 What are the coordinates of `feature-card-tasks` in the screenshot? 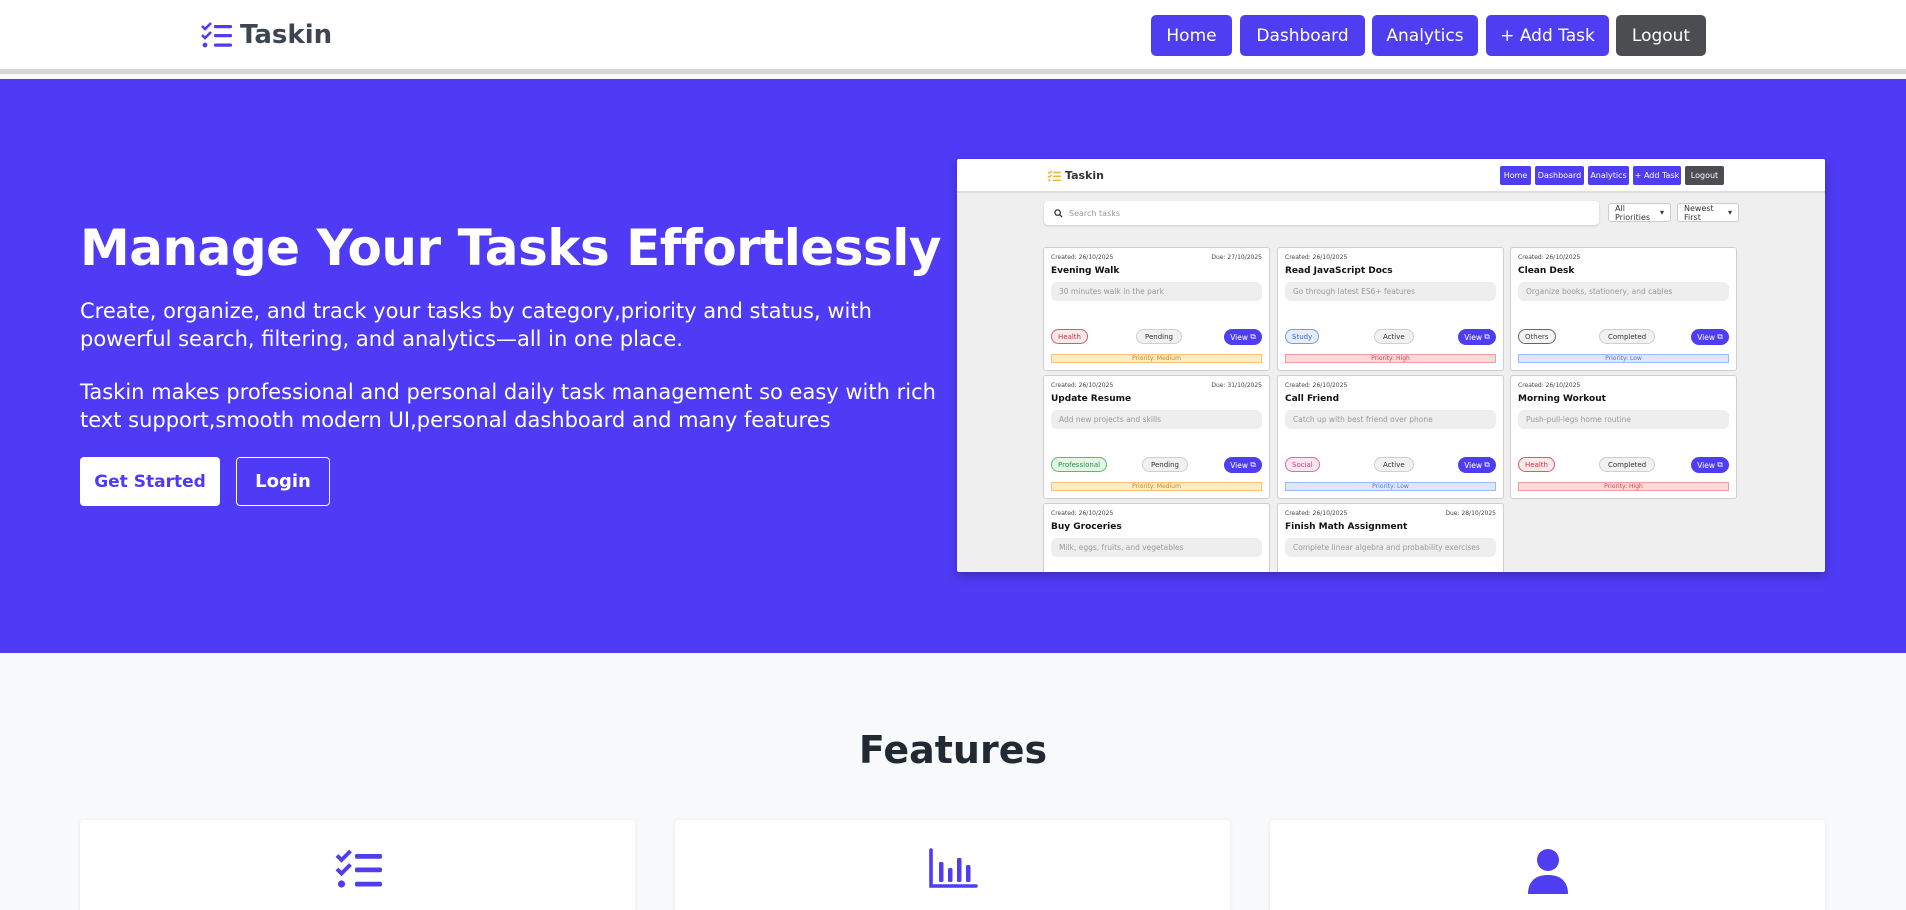 It's located at (357, 865).